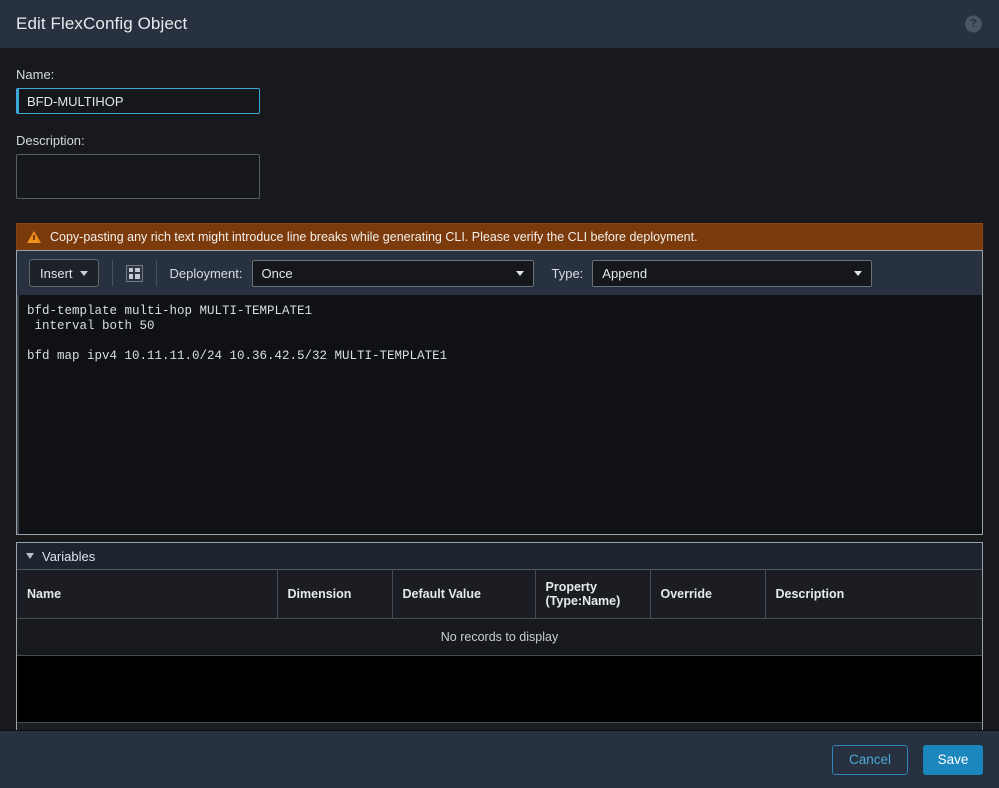  Describe the element at coordinates (34, 237) in the screenshot. I see `warning-triangle-icon` at that location.